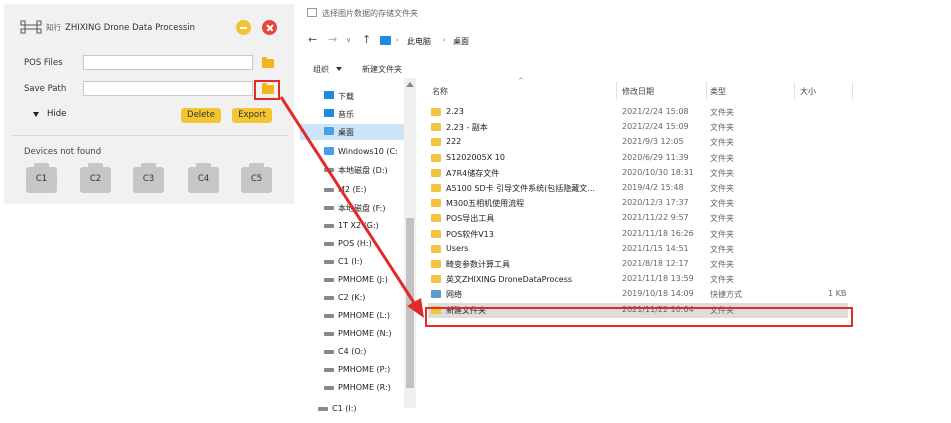 This screenshot has height=423, width=951. Describe the element at coordinates (349, 203) in the screenshot. I see `annotation-arrow-line` at that location.